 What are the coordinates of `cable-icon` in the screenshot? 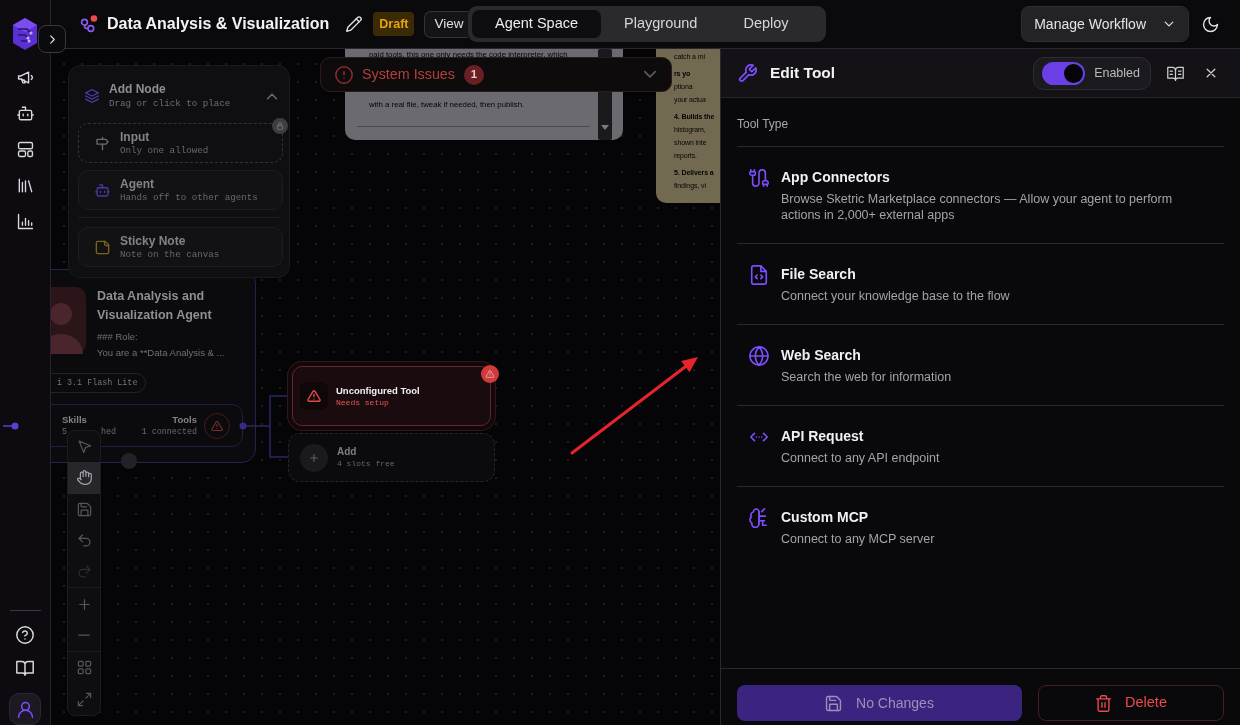 It's located at (759, 178).